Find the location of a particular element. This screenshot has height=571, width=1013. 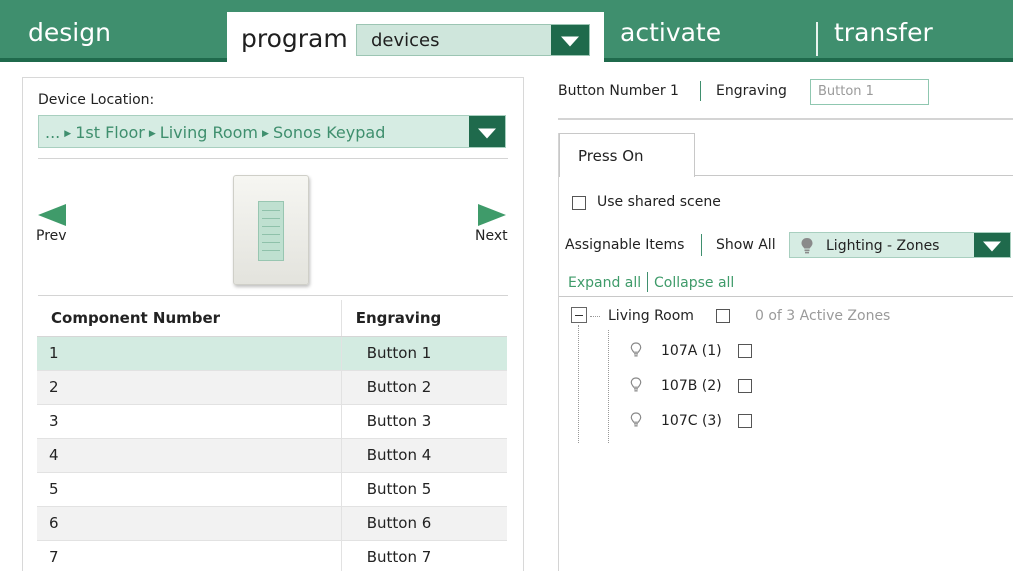

component-number: 5 is located at coordinates (189, 488).